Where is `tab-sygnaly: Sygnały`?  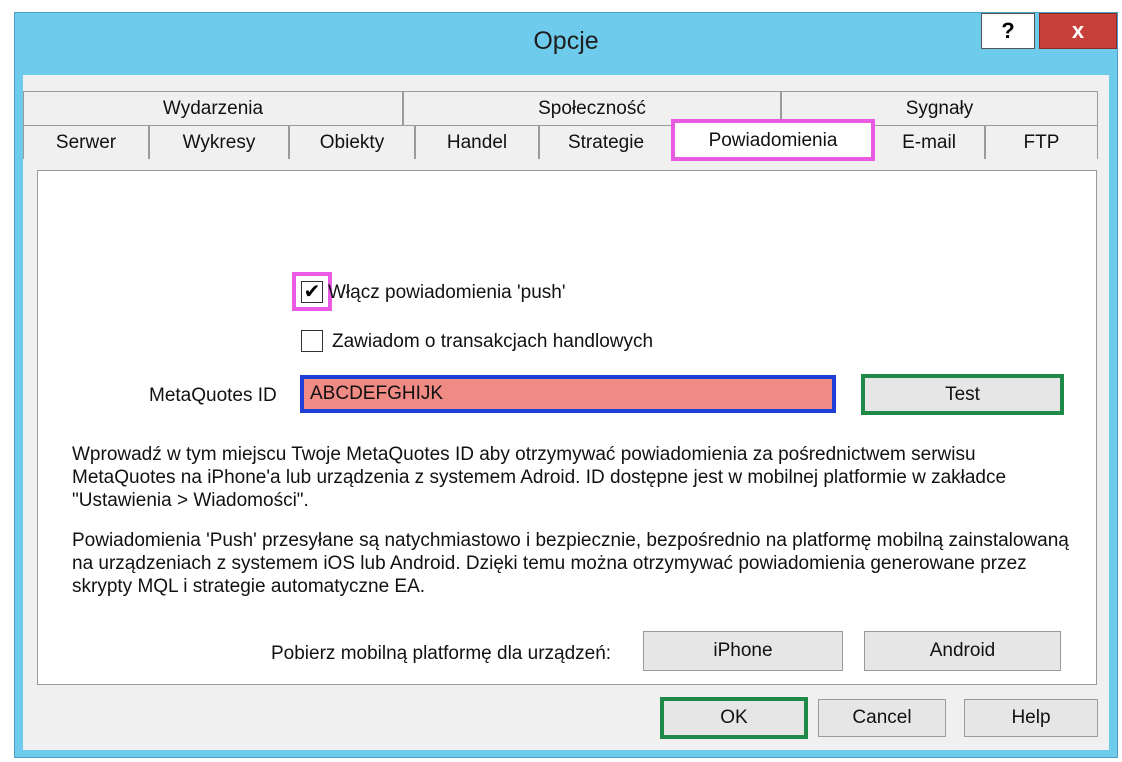
tab-sygnaly: Sygnały is located at coordinates (939, 108).